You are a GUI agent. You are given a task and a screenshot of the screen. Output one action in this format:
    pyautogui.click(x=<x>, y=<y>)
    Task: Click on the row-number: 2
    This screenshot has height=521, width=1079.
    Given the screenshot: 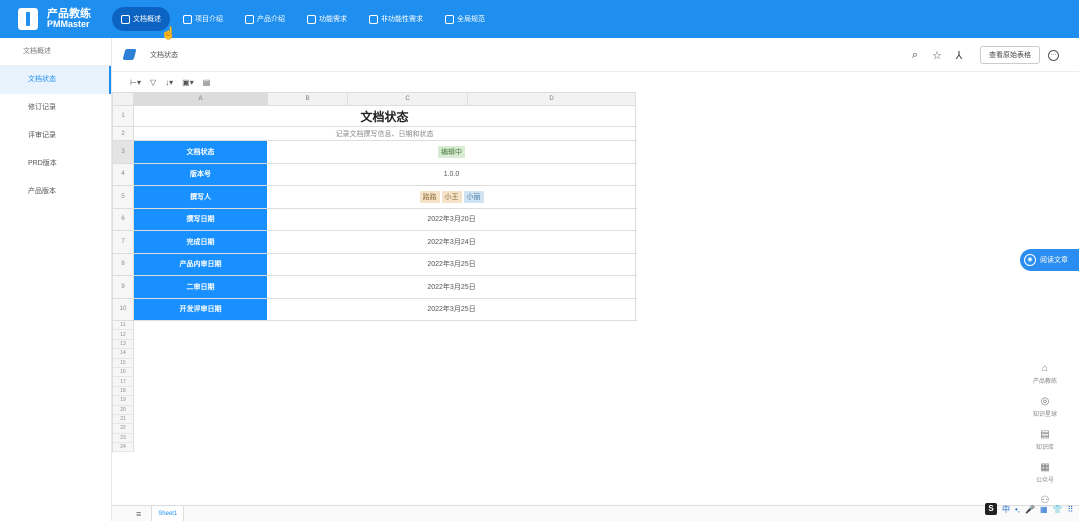 What is the action you would take?
    pyautogui.click(x=123, y=133)
    